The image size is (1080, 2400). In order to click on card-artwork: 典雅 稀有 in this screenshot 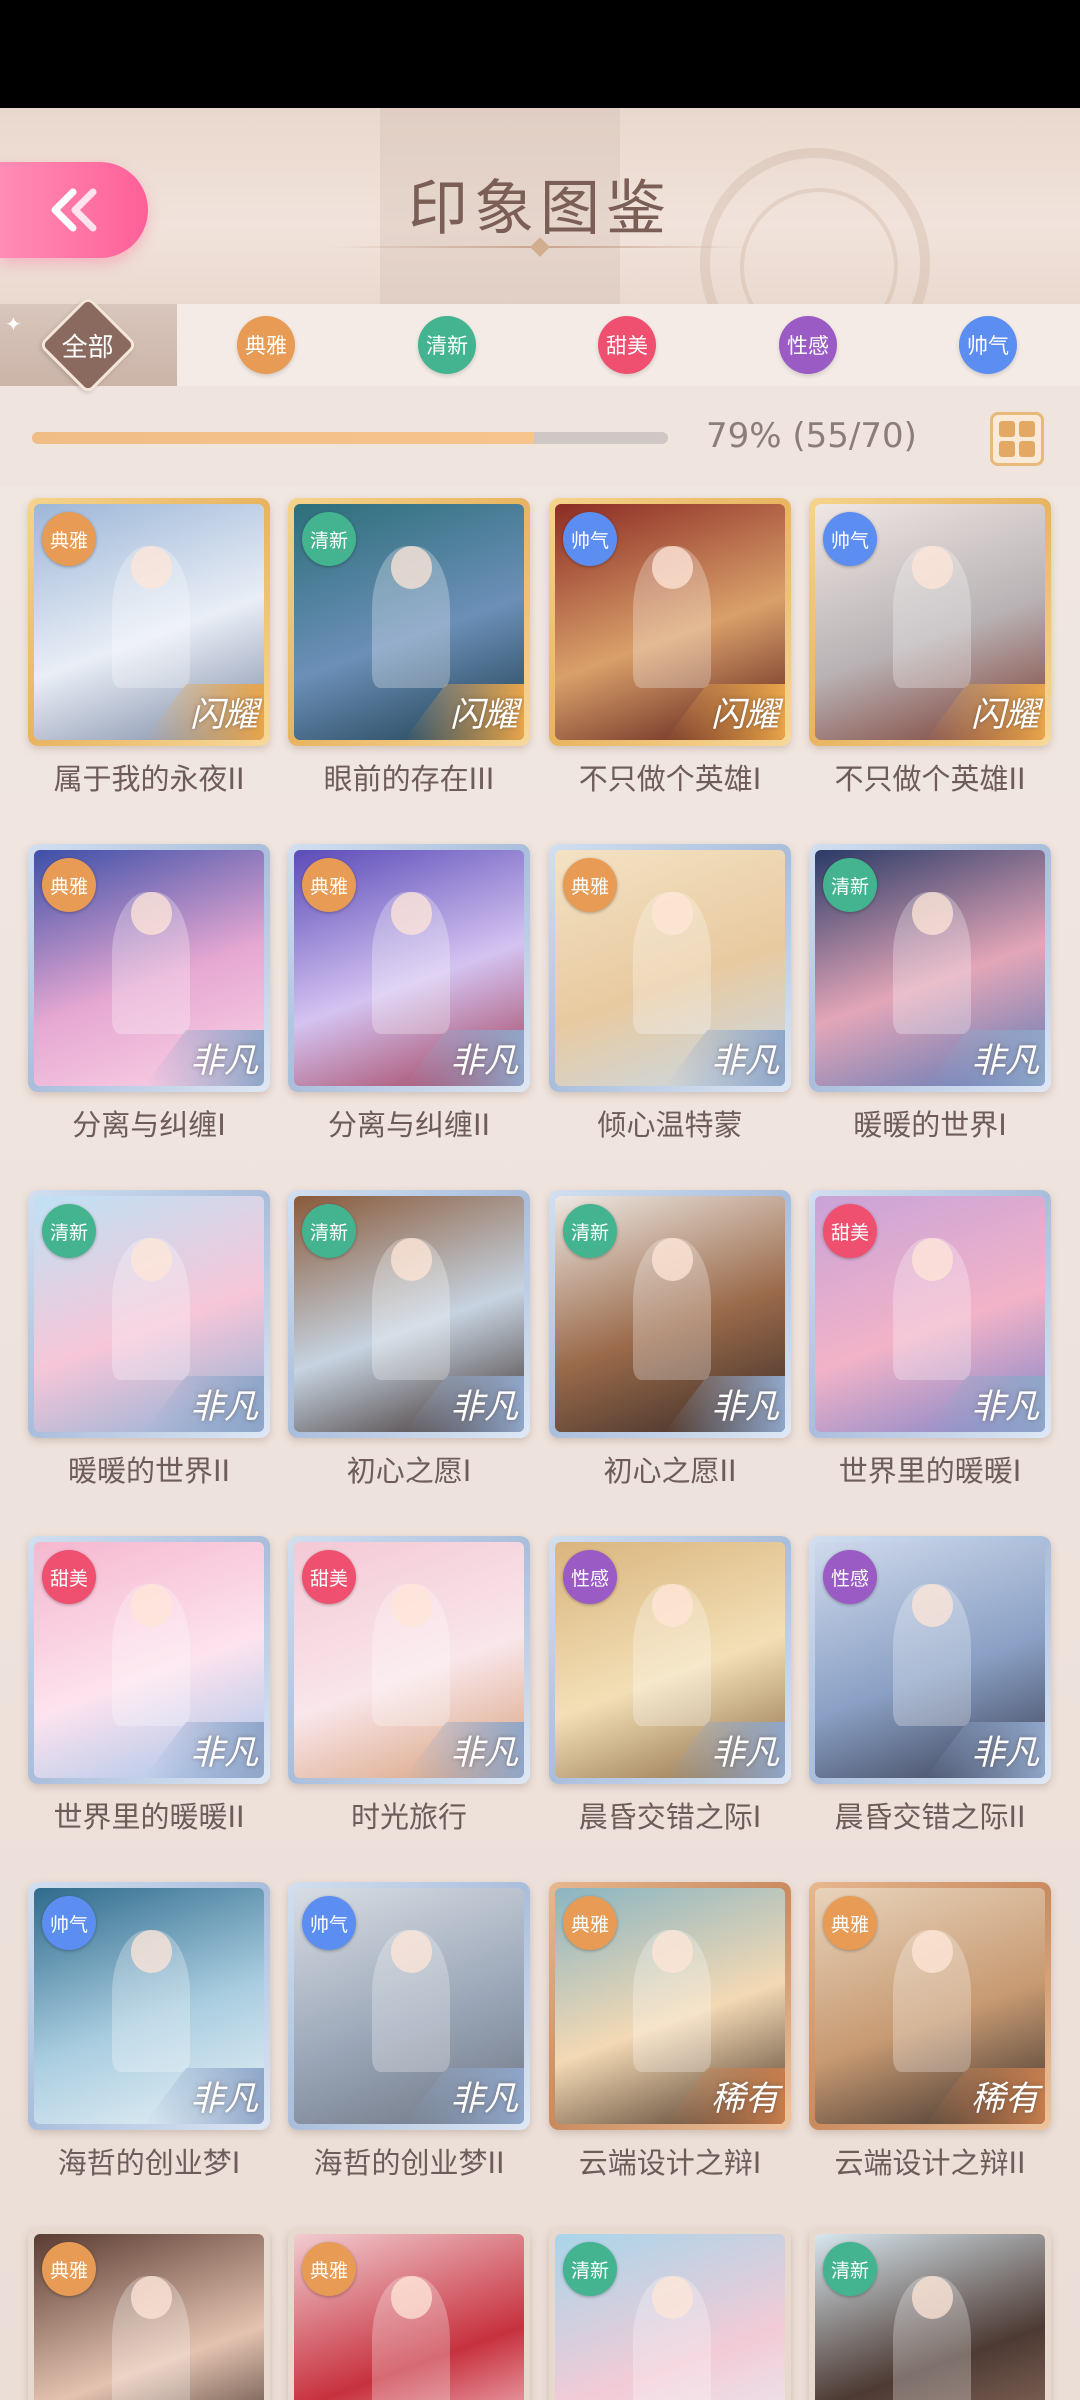, I will do `click(930, 2006)`.